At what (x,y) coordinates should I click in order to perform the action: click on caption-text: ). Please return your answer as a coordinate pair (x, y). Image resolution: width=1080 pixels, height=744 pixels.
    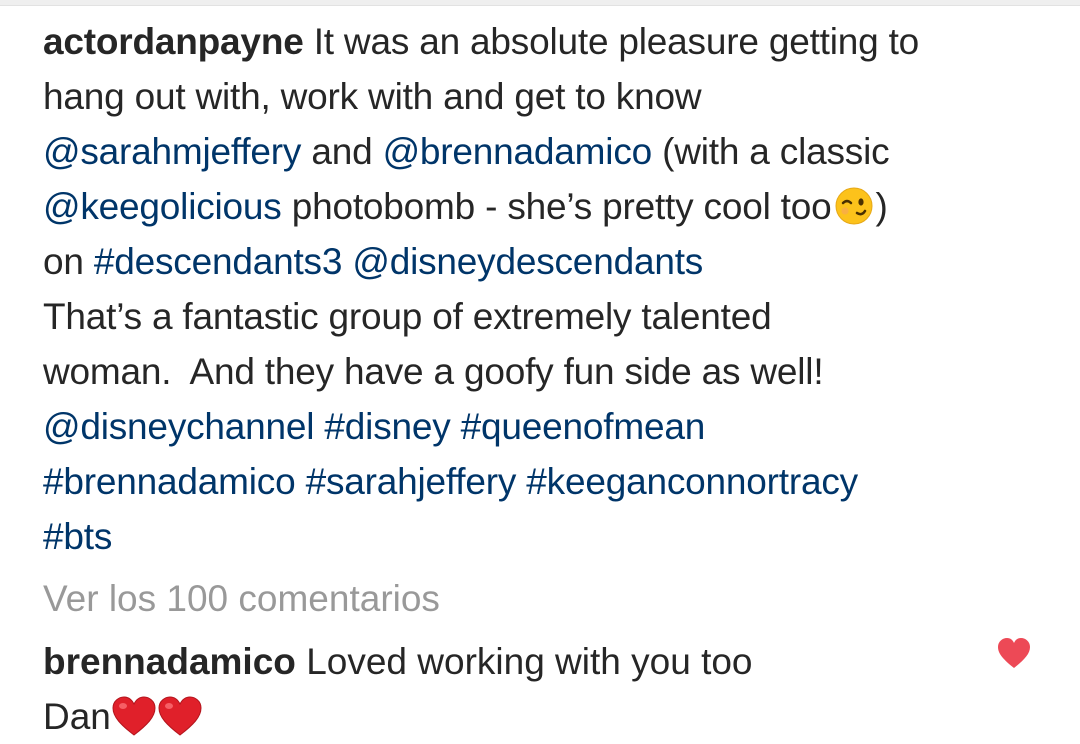
    Looking at the image, I should click on (881, 206).